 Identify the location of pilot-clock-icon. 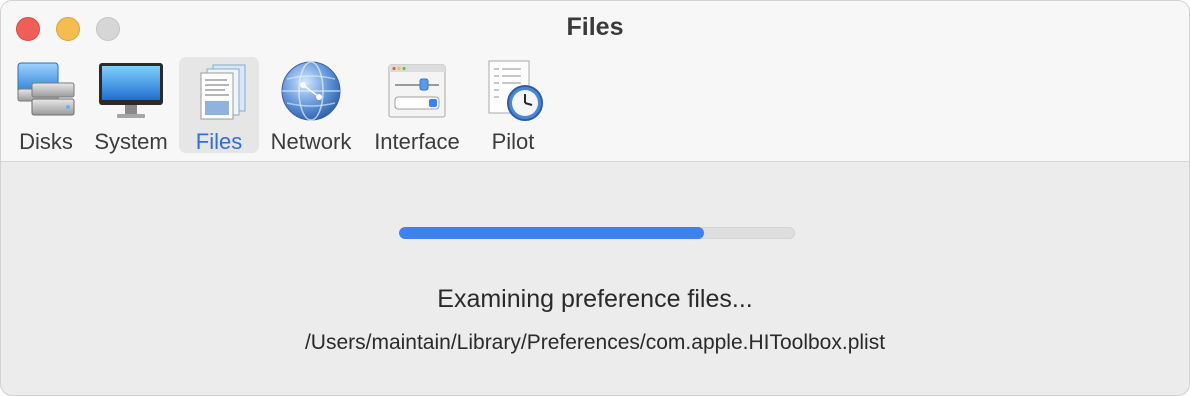
(515, 90).